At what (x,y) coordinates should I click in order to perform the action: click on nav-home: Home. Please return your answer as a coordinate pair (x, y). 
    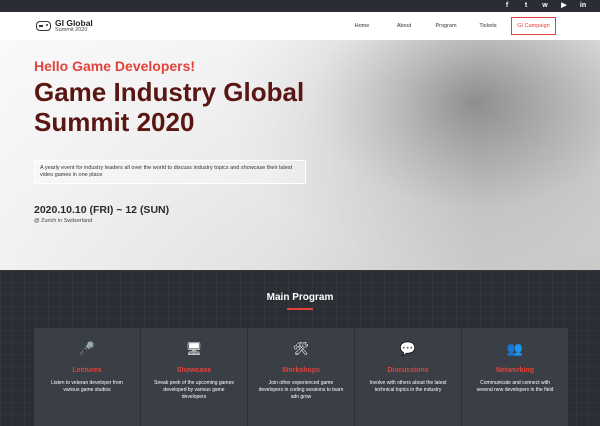
    Looking at the image, I should click on (362, 26).